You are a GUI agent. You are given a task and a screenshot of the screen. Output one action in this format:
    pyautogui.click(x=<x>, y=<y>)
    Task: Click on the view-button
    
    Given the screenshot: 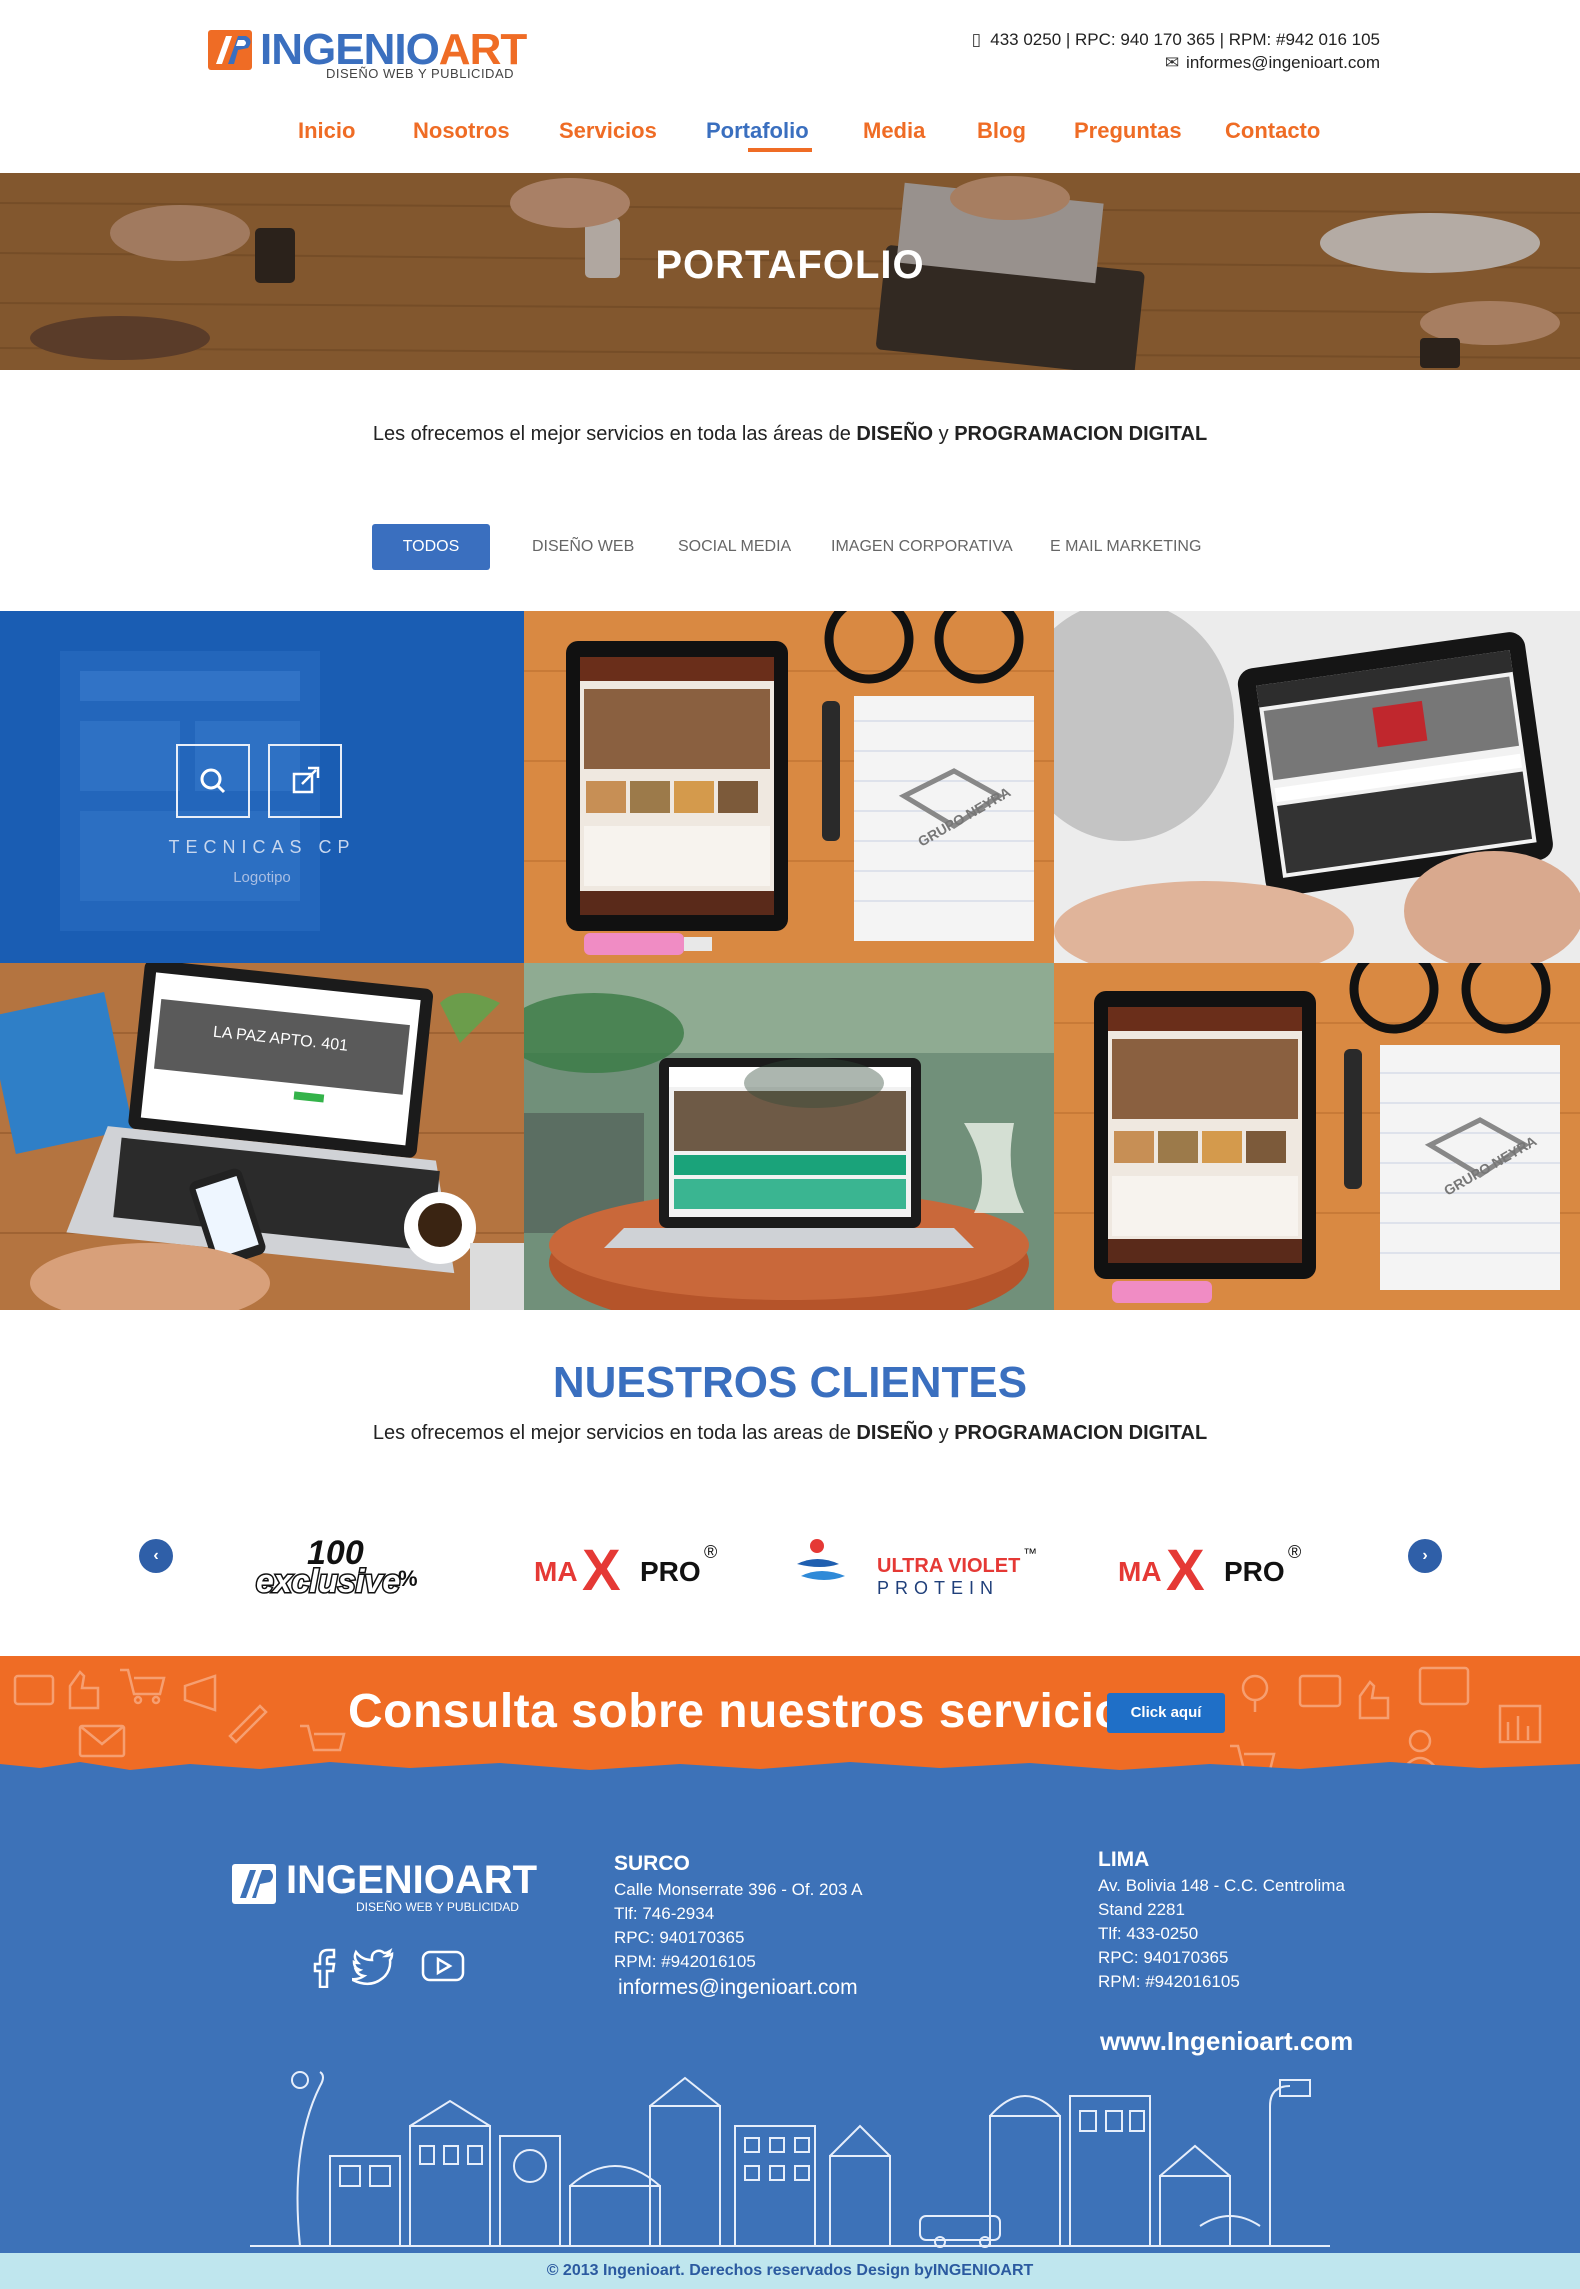 What is the action you would take?
    pyautogui.click(x=213, y=781)
    